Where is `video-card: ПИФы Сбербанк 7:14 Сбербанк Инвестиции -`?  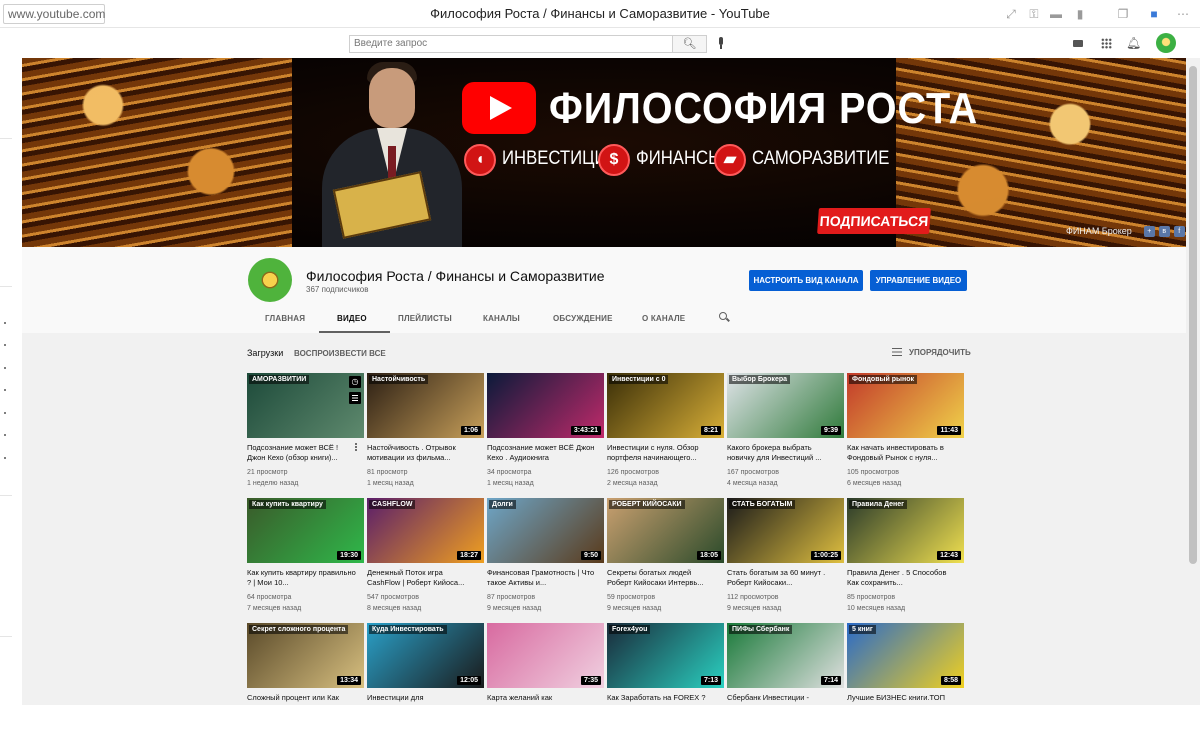
video-card: ПИФы Сбербанк 7:14 Сбербанк Инвестиции - is located at coordinates (785, 683).